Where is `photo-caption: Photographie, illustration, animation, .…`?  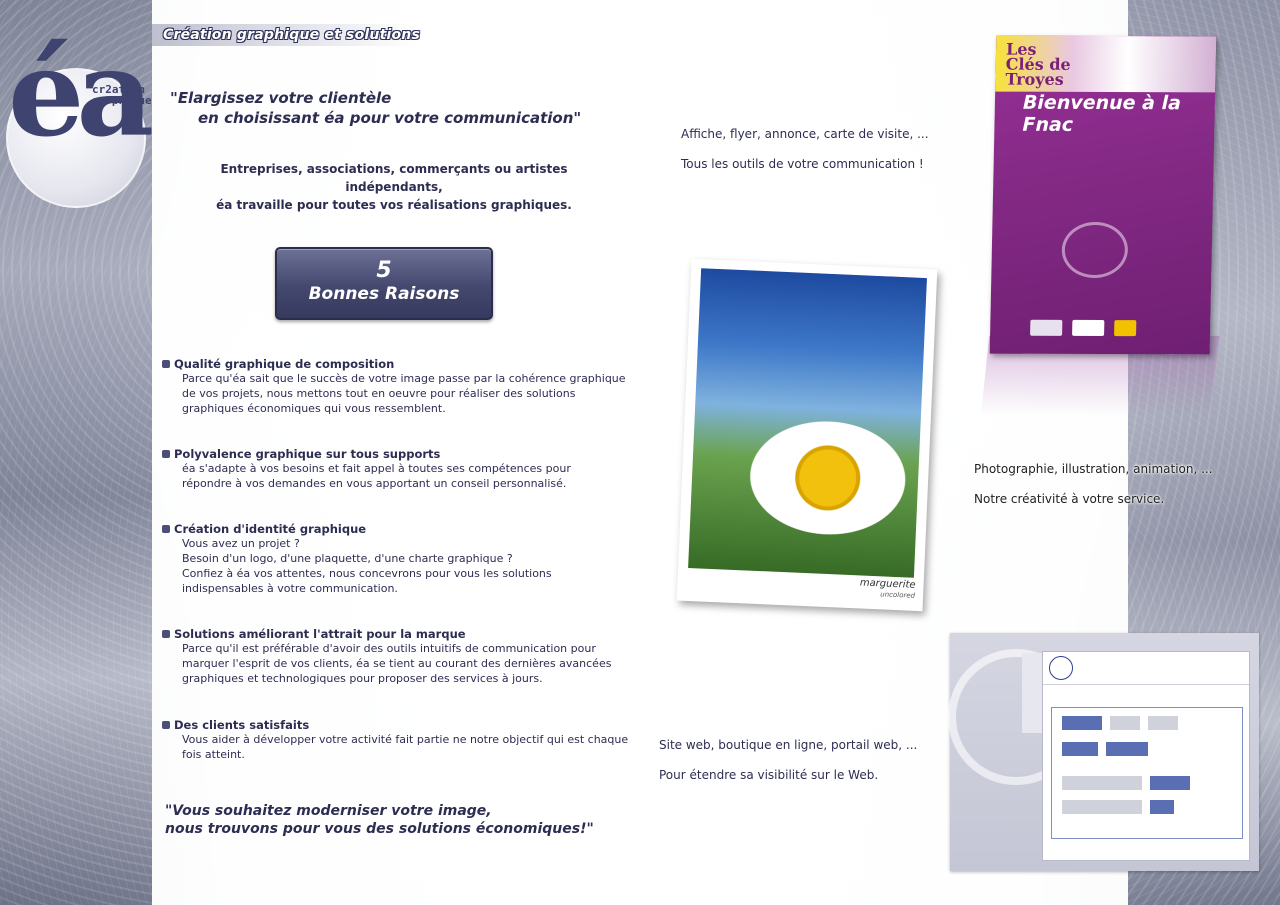 photo-caption: Photographie, illustration, animation, .… is located at coordinates (1093, 484).